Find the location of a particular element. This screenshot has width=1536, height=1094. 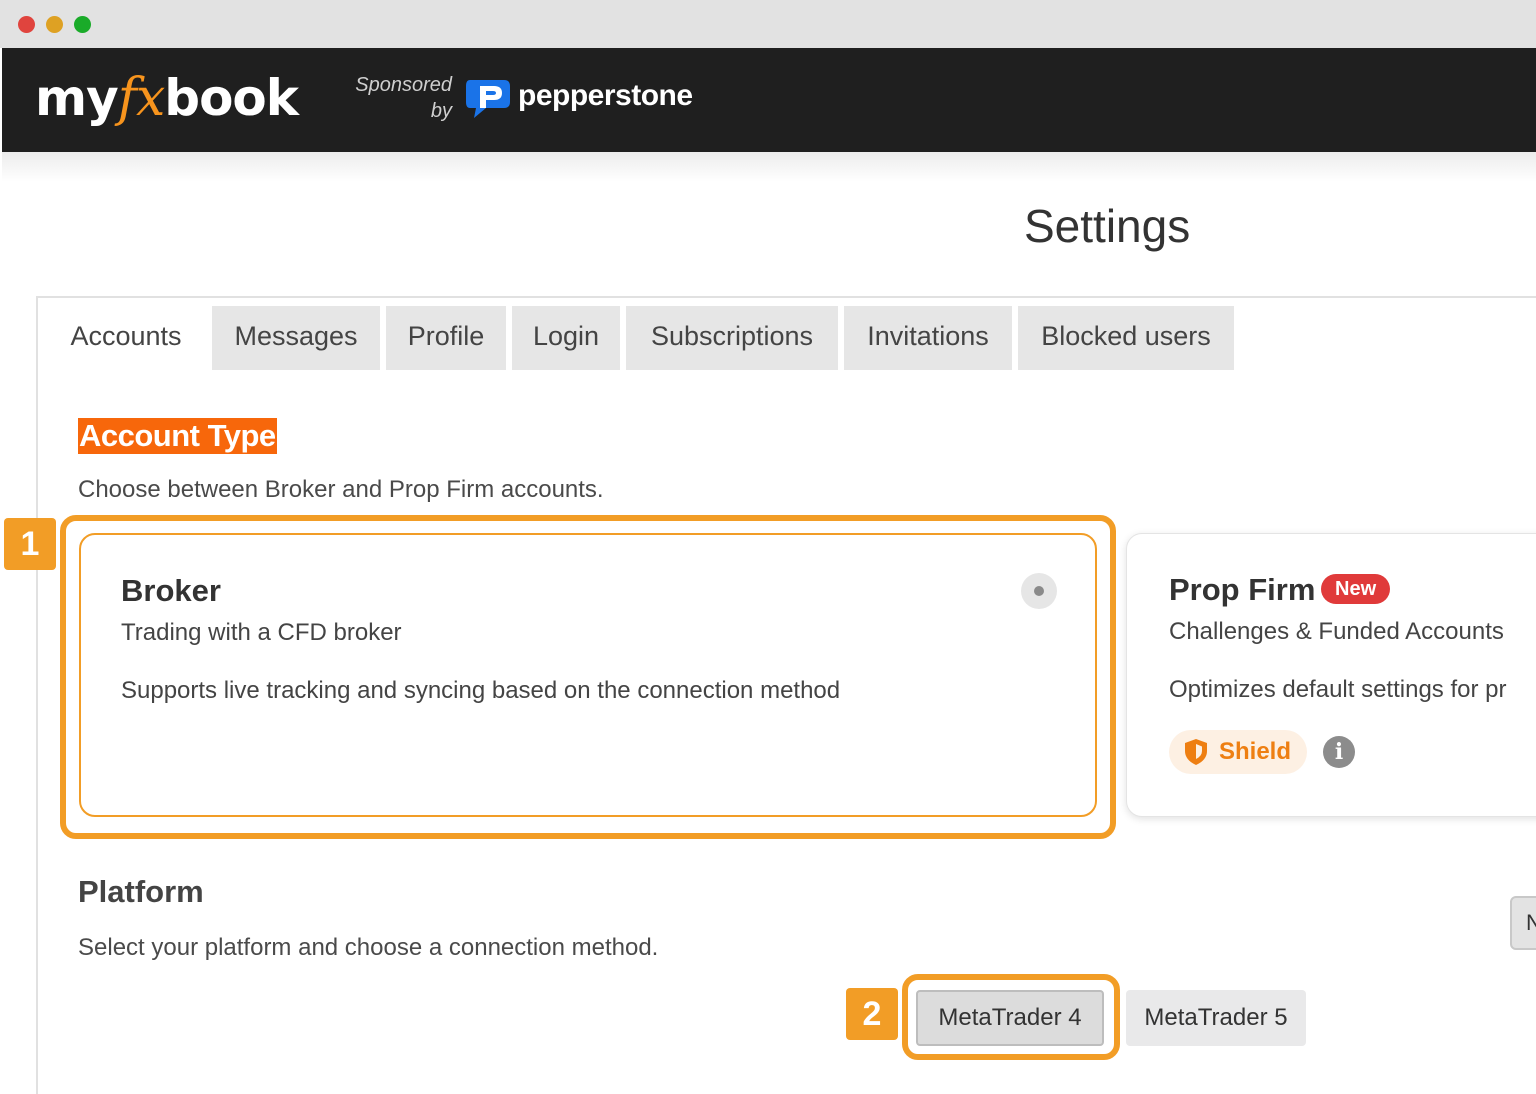

account-type-heading: Account Type is located at coordinates (177, 436).